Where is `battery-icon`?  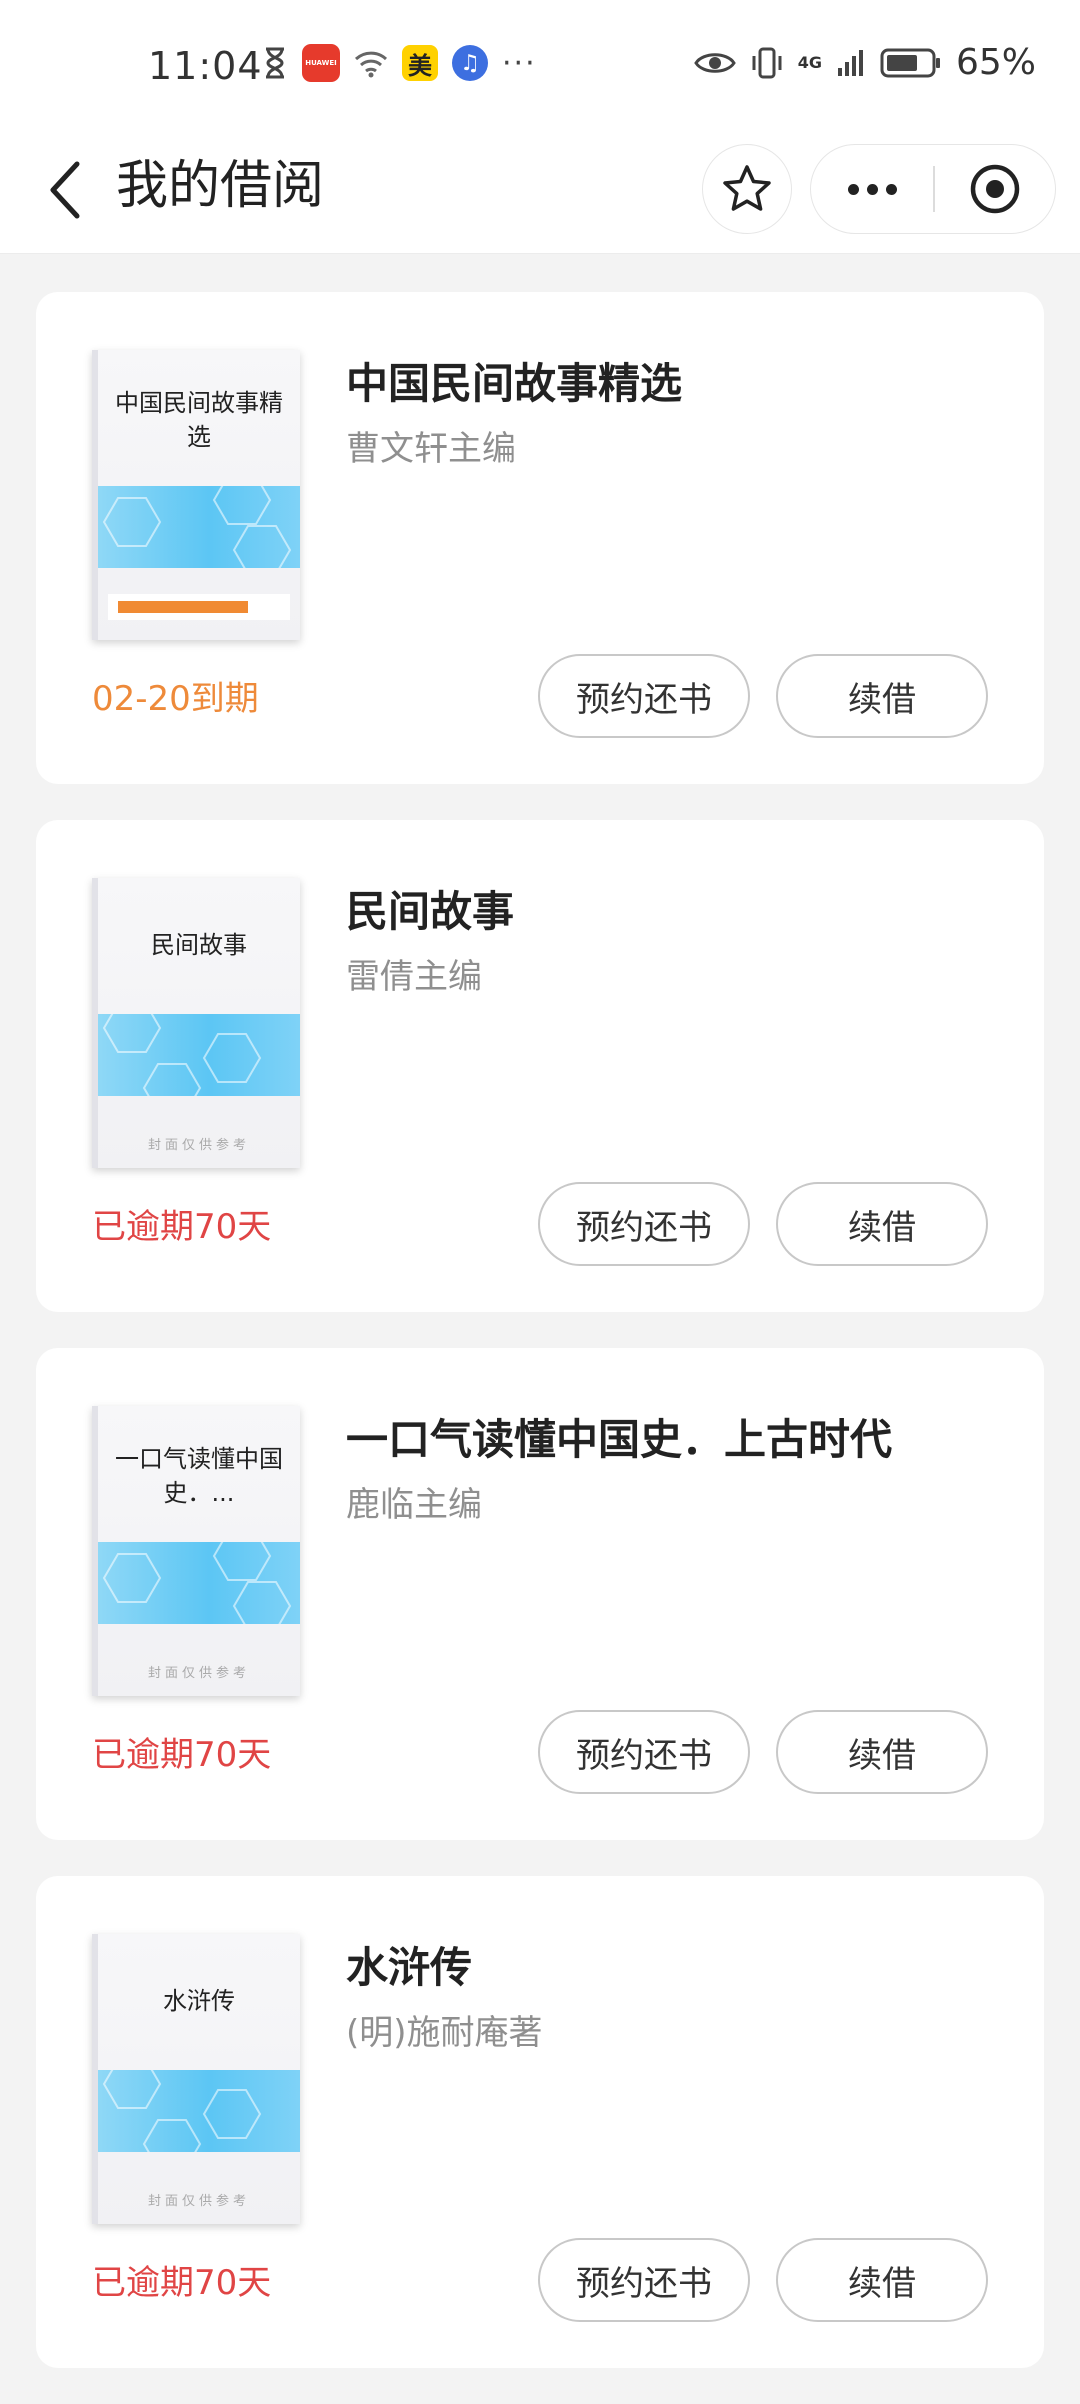
battery-icon is located at coordinates (911, 63).